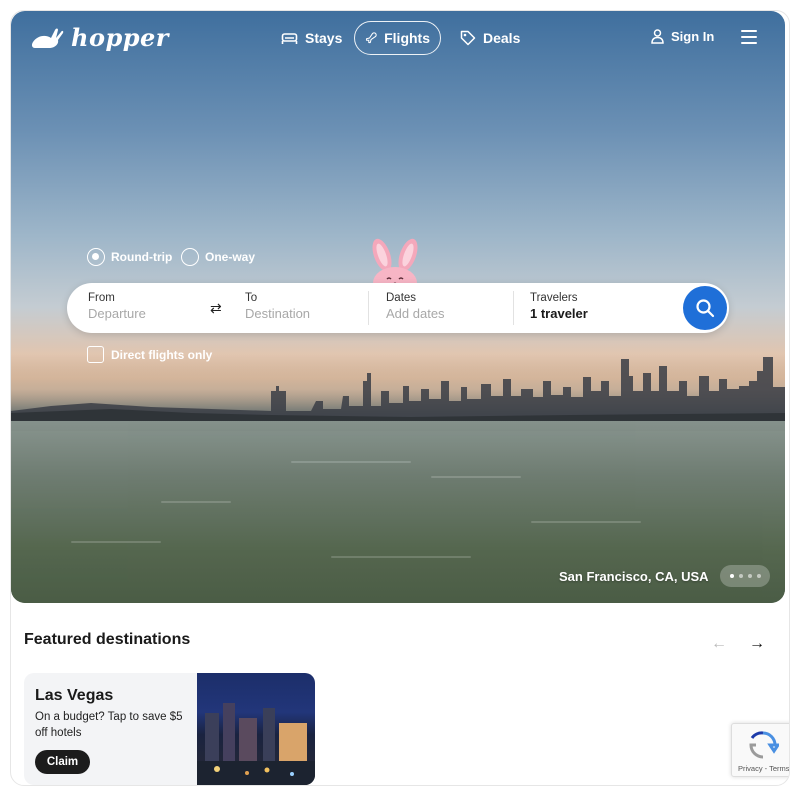 The image size is (800, 796). What do you see at coordinates (559, 313) in the screenshot?
I see `travelers-value: 1 traveler` at bounding box center [559, 313].